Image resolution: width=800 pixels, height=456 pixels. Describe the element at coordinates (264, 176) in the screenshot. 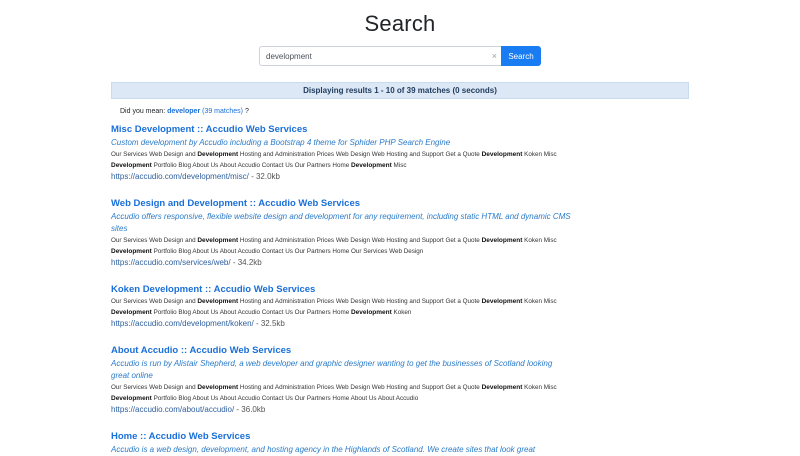

I see `result-size: - 32.0kb` at that location.